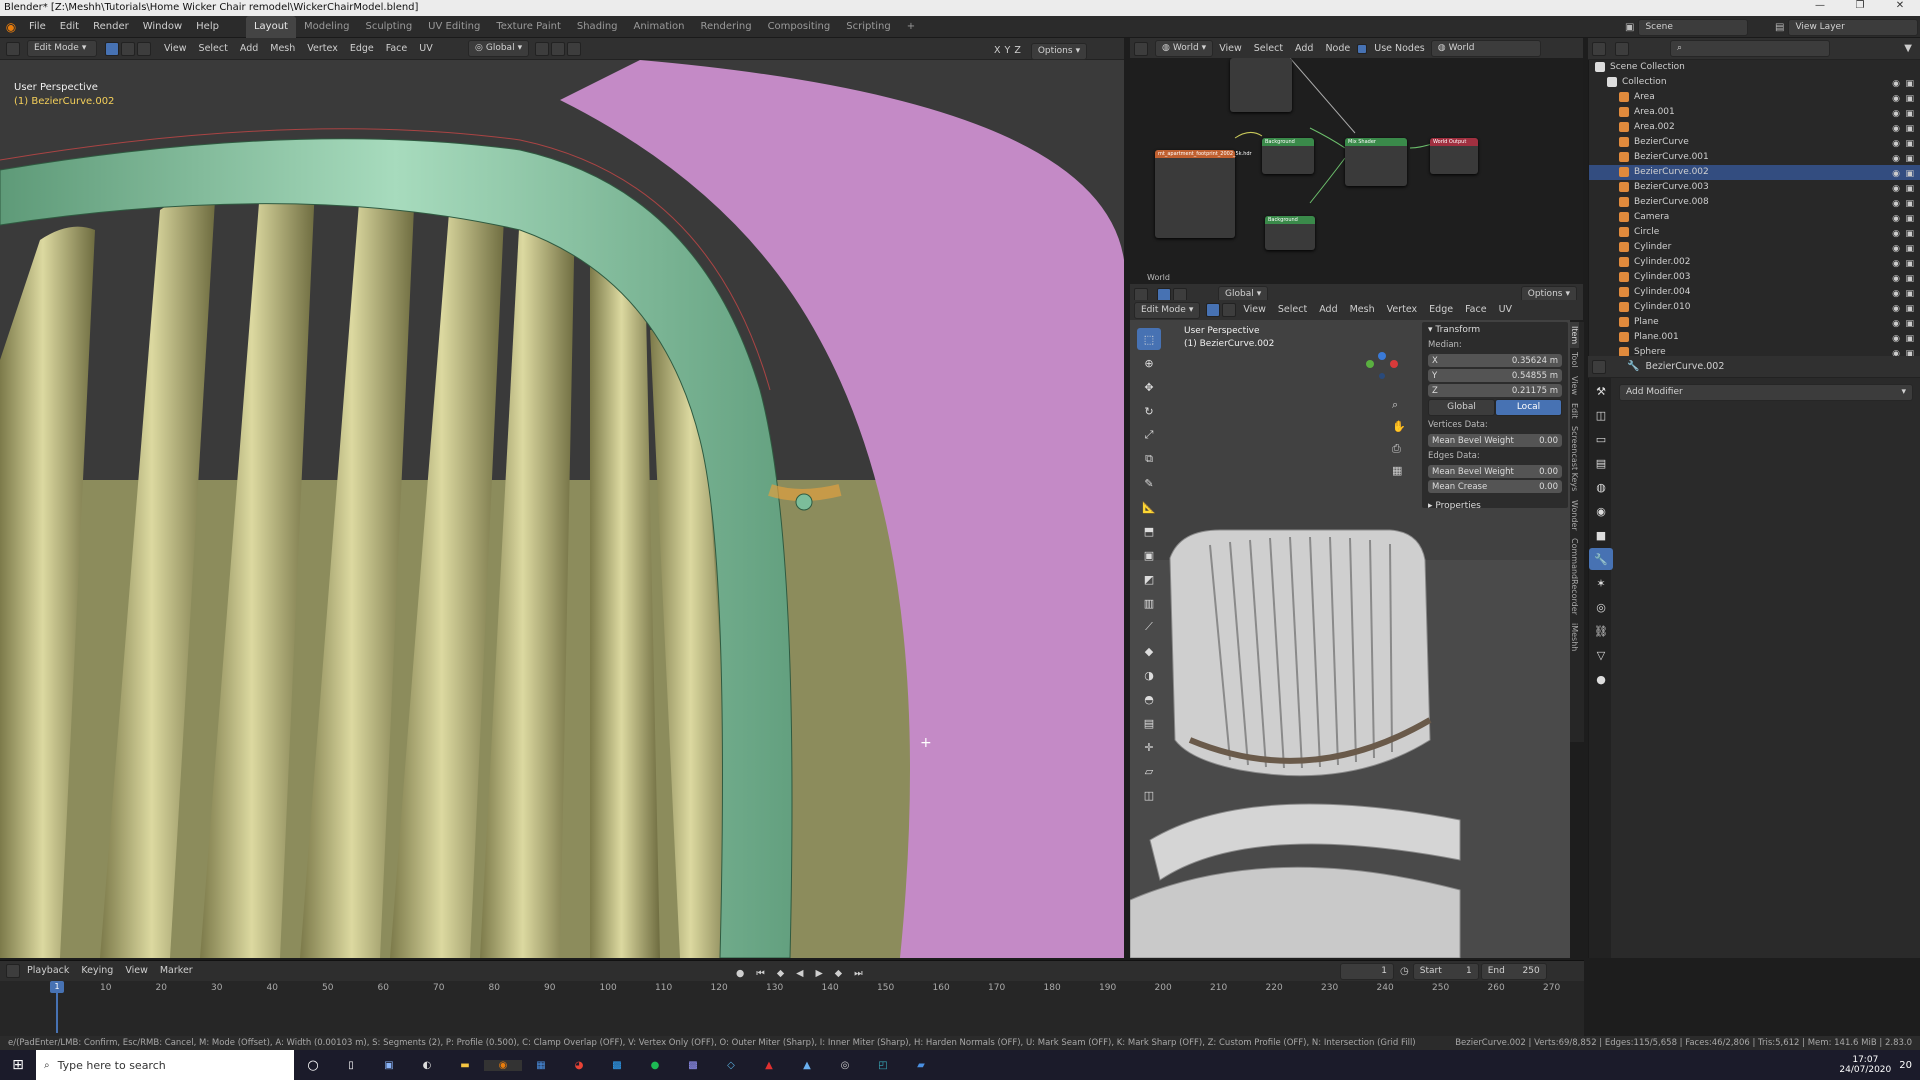 This screenshot has height=1080, width=1920. I want to click on right-vertex-select-icon, so click(1213, 310).